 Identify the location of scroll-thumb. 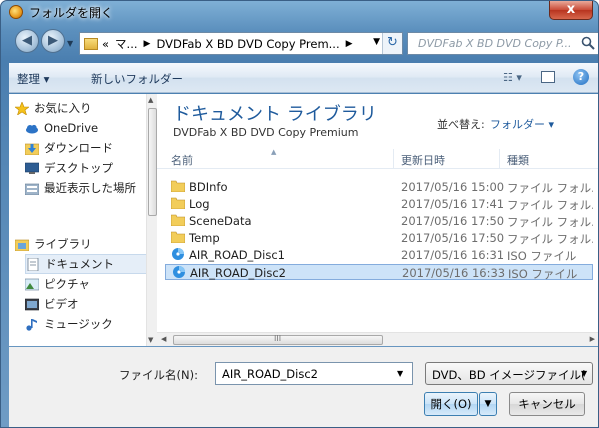
(152, 162).